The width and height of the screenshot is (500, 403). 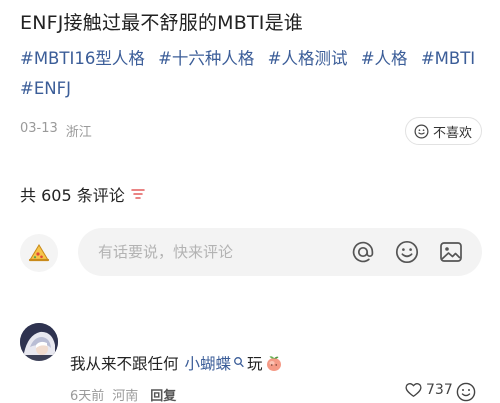 I want to click on post-location: 浙江, so click(x=78, y=132).